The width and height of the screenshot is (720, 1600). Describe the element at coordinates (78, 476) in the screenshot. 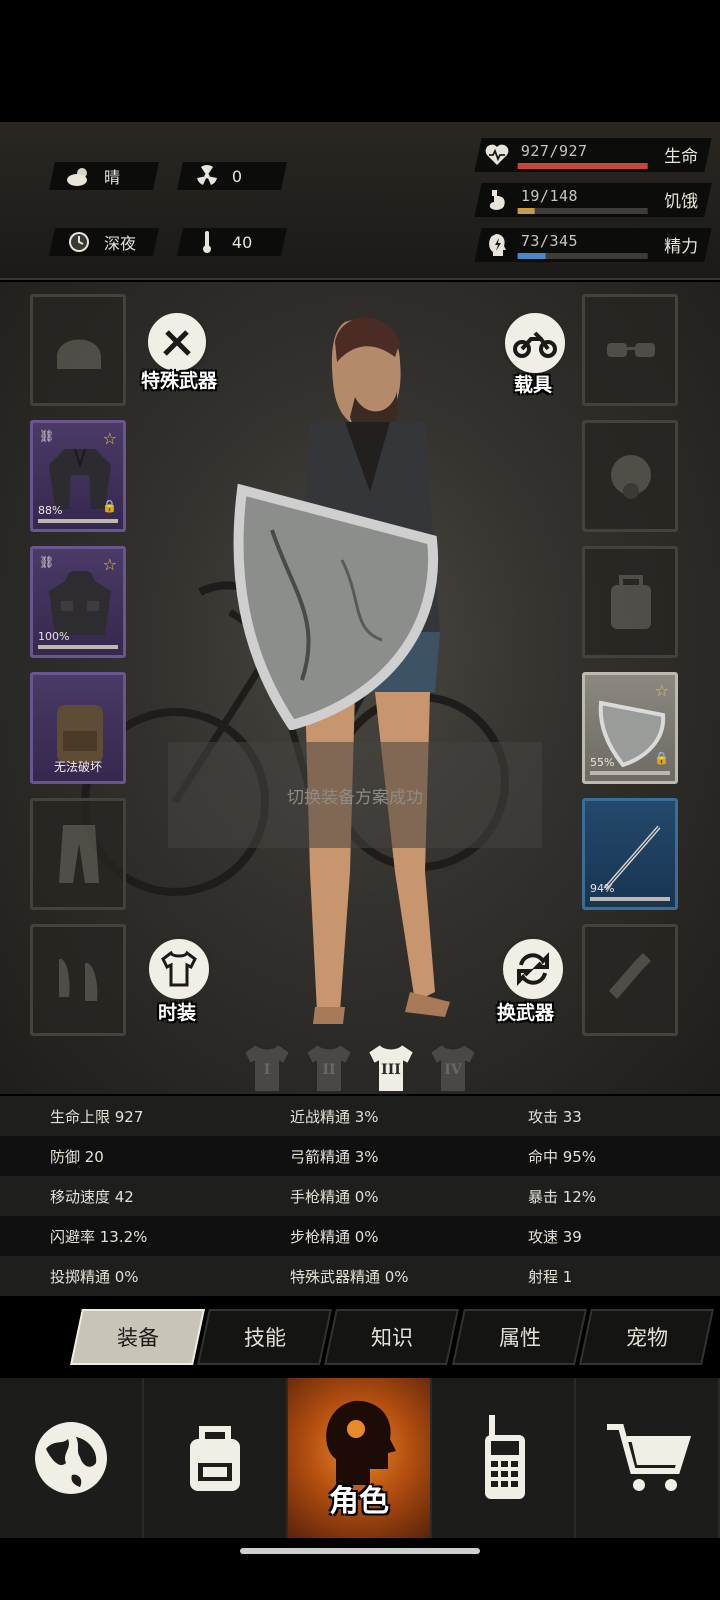

I see `left-equipment-slot: ⛓ ☆ 🔒 88%` at that location.